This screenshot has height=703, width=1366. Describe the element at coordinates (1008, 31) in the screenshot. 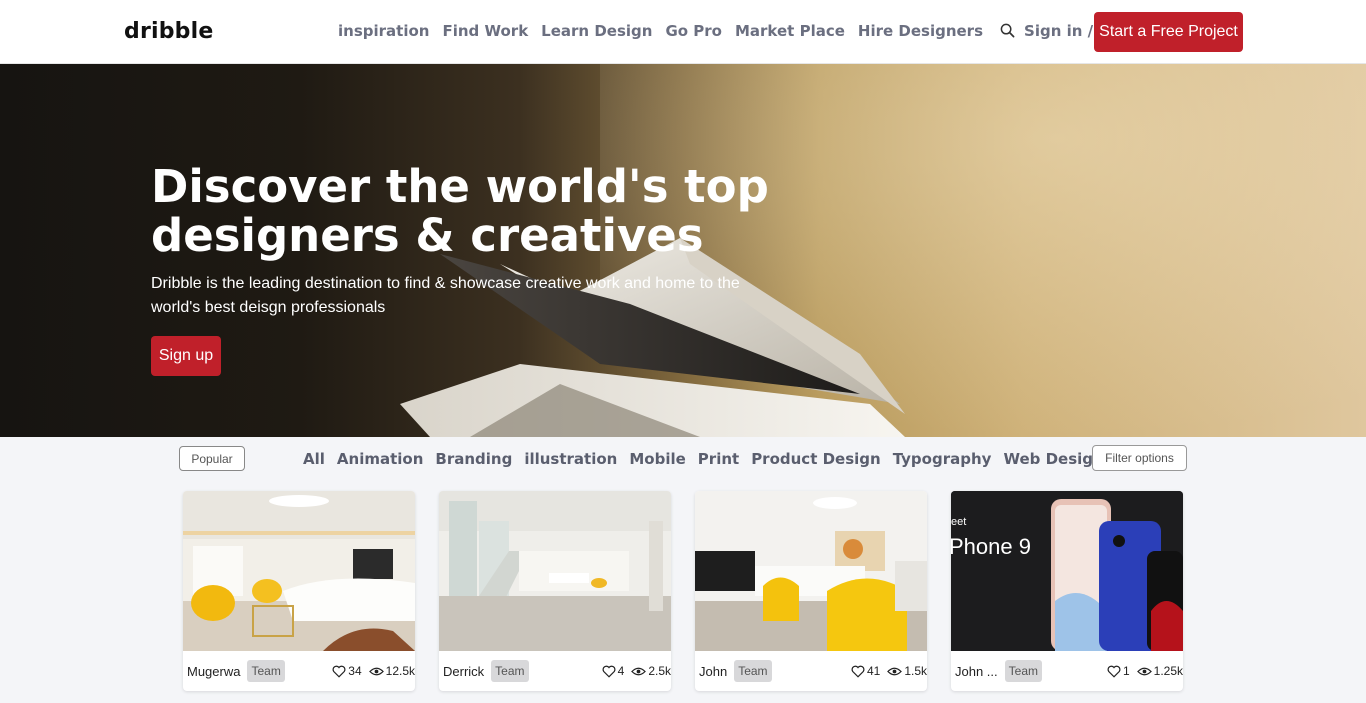

I see `search-icon` at that location.